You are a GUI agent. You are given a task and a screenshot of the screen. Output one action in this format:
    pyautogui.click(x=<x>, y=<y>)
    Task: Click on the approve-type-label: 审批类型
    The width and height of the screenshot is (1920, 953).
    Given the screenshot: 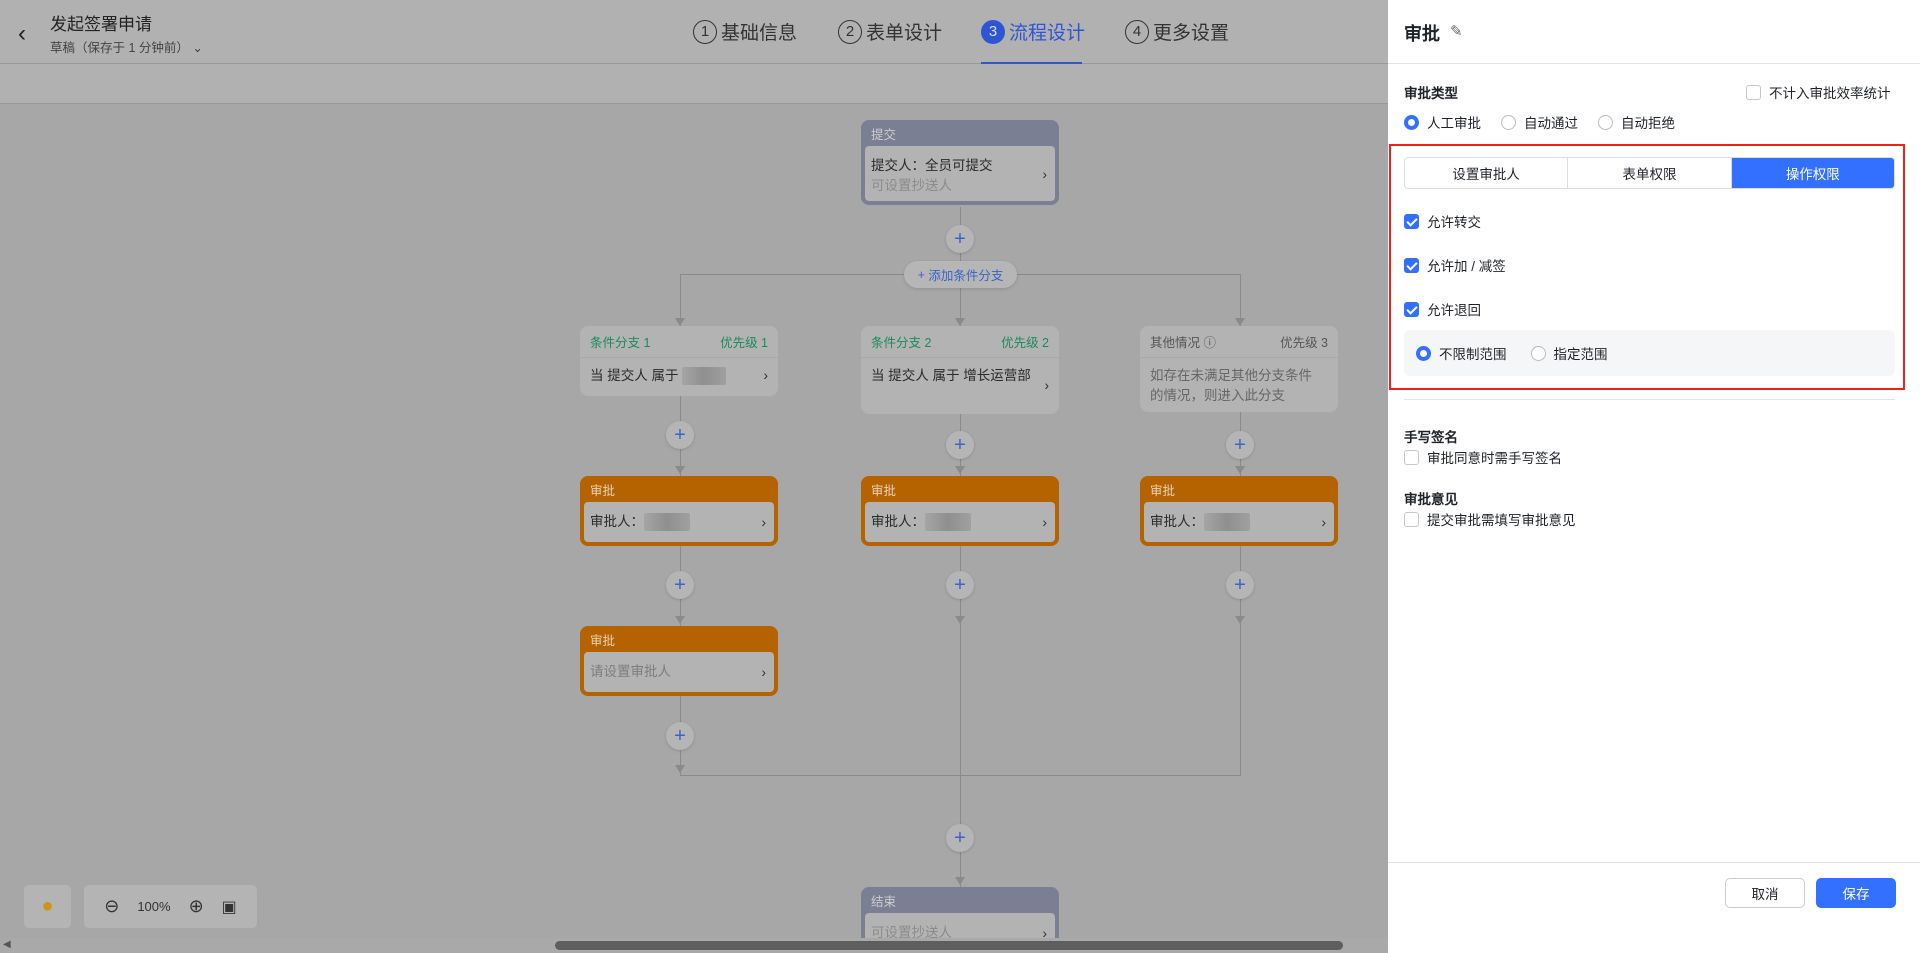 What is the action you would take?
    pyautogui.click(x=1431, y=93)
    